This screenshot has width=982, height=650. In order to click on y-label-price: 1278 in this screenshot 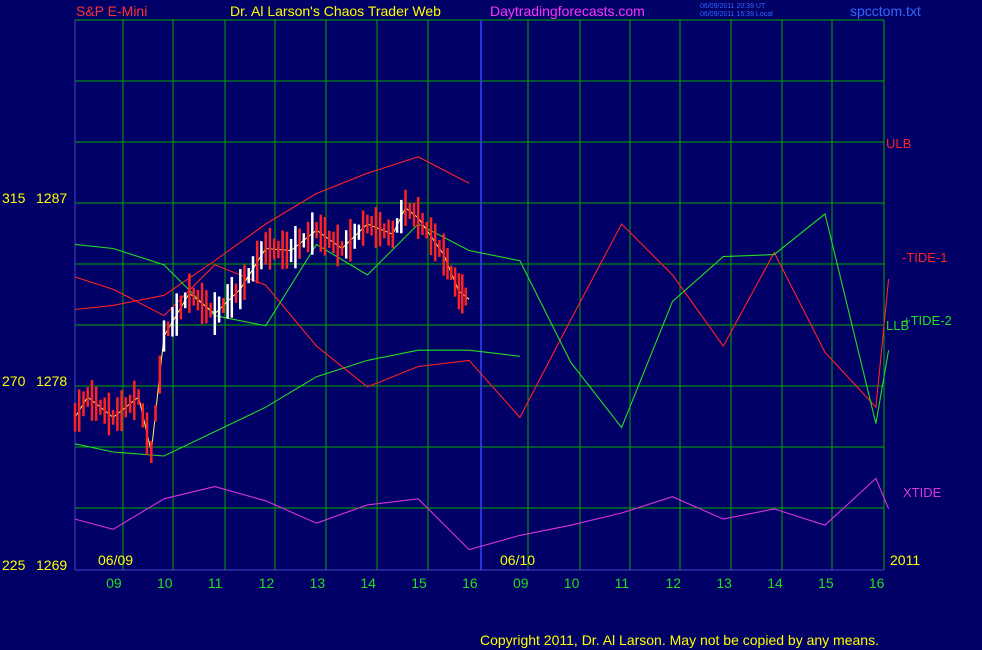, I will do `click(51, 381)`.